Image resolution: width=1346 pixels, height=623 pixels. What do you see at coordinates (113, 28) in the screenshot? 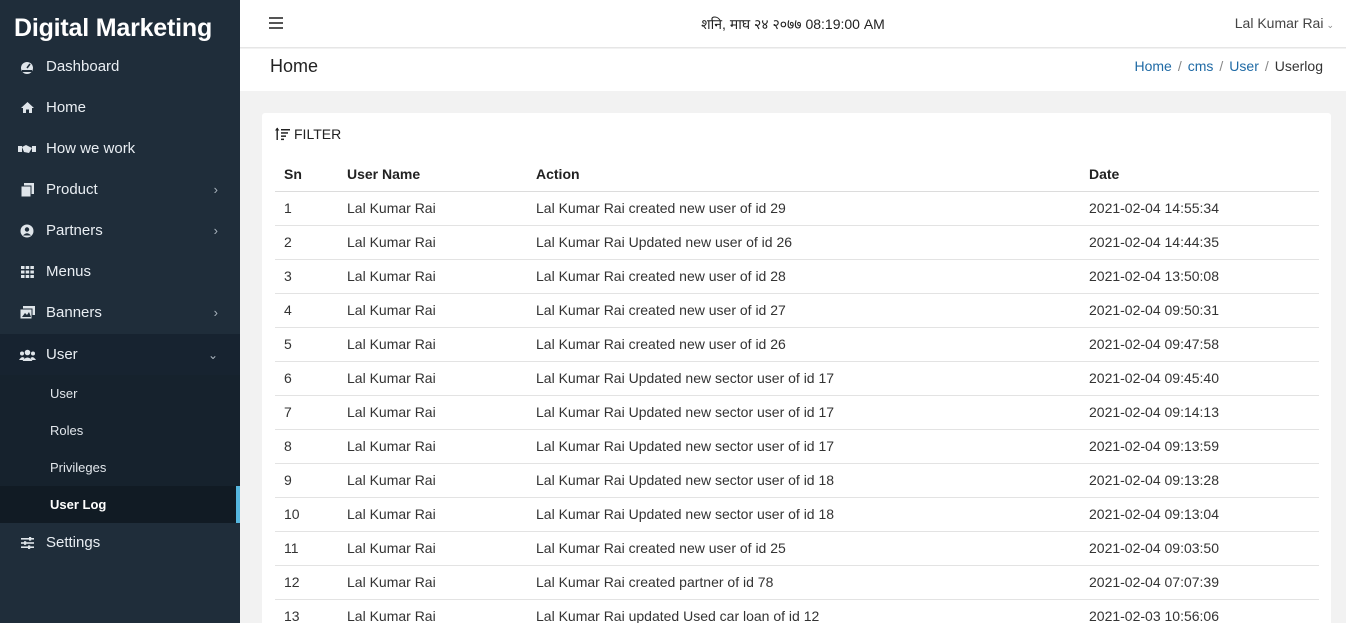
I see `brand-title: Digital Marketing` at bounding box center [113, 28].